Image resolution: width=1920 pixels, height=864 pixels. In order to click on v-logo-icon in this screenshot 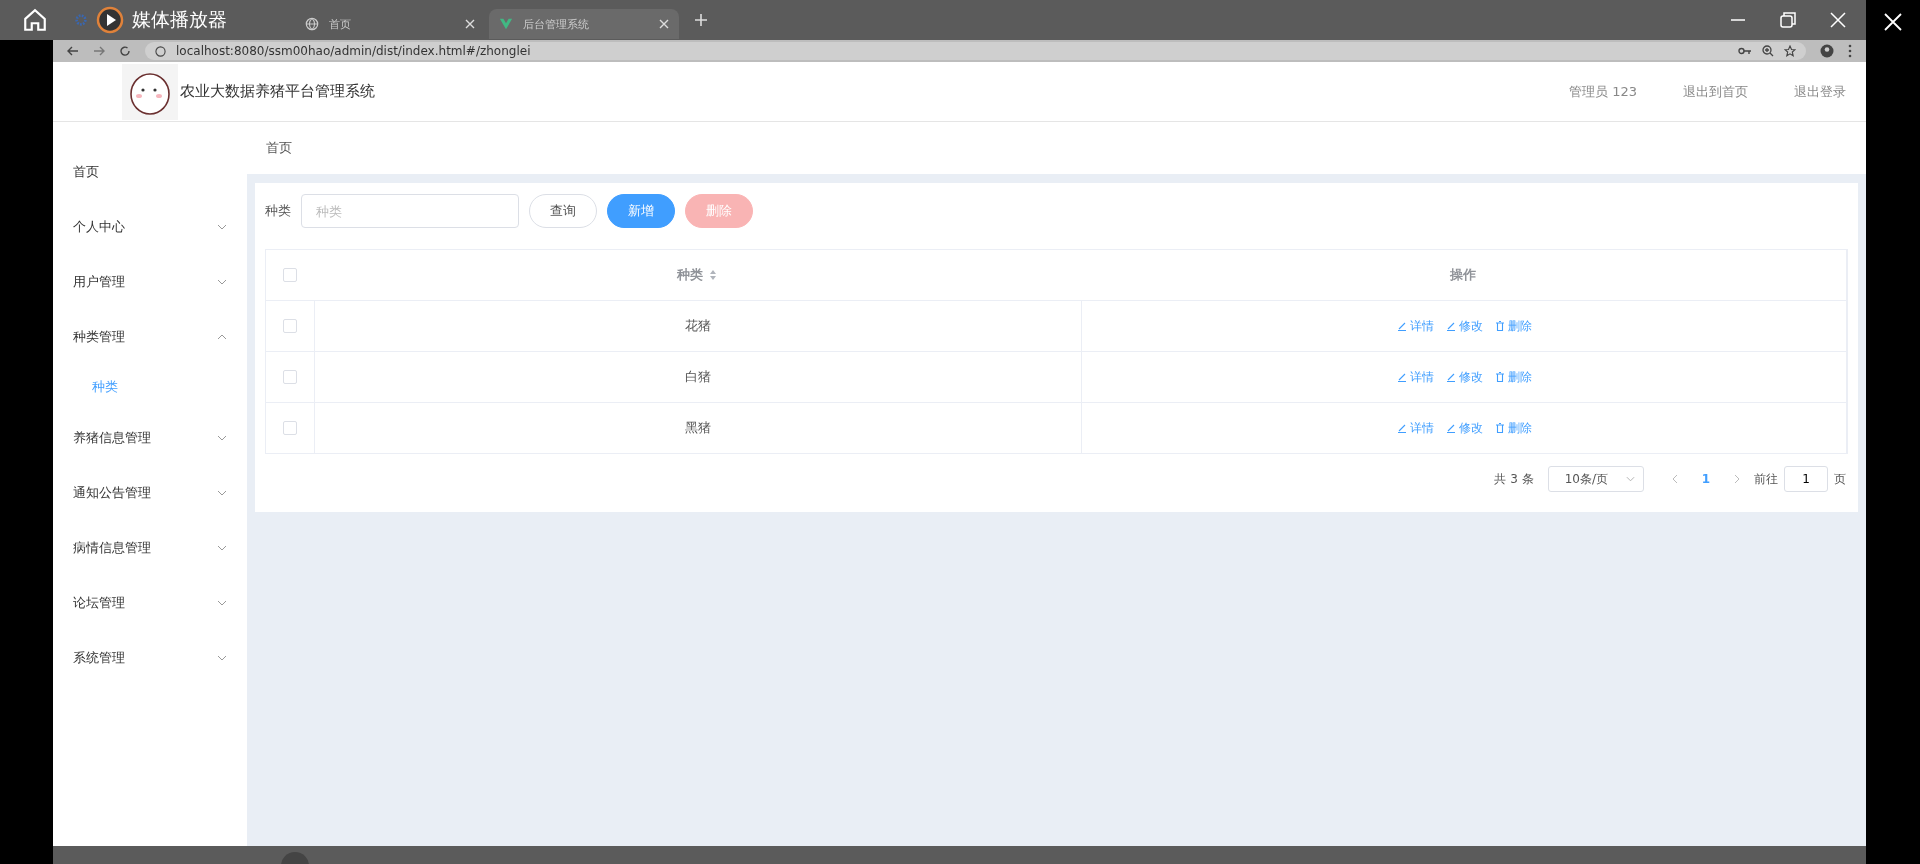, I will do `click(506, 24)`.